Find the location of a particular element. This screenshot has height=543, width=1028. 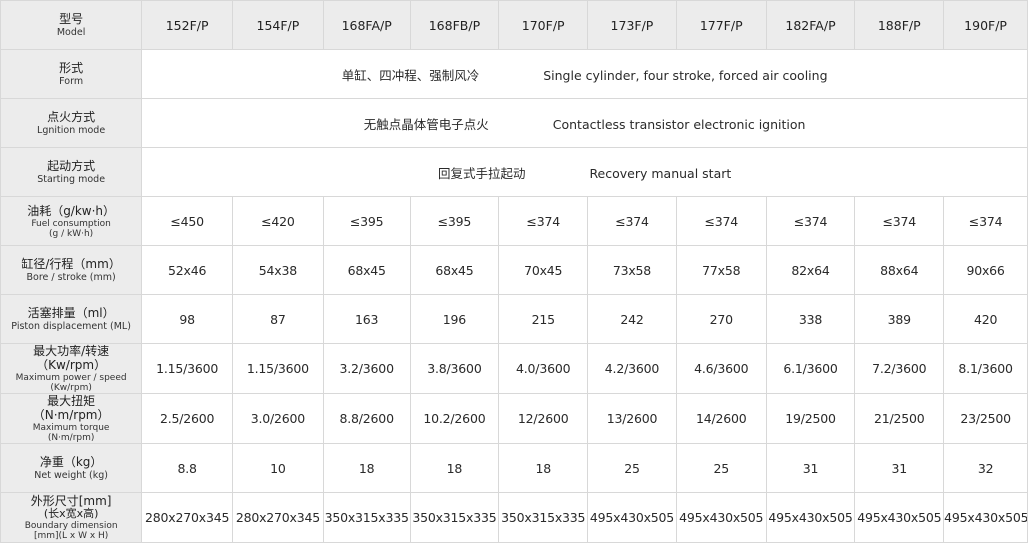

displacement-value: 242 is located at coordinates (632, 319).